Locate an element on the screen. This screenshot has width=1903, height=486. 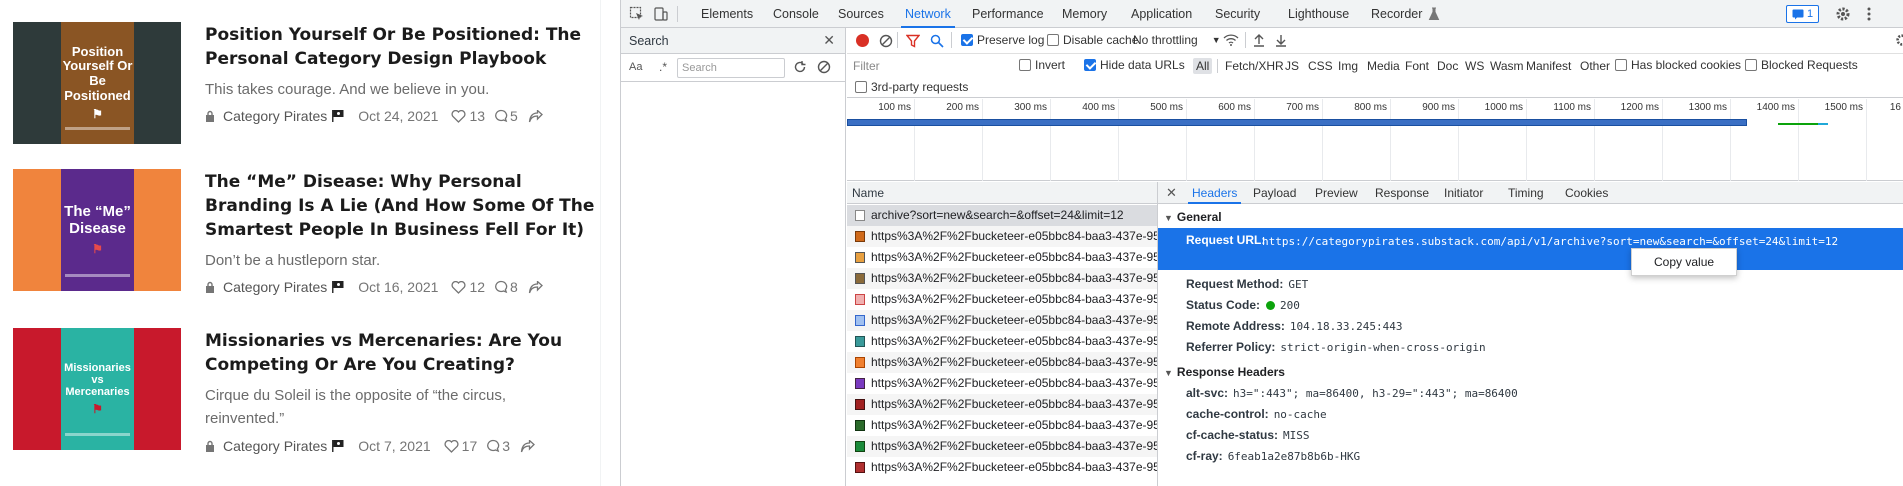
wifi-icon is located at coordinates (1231, 41).